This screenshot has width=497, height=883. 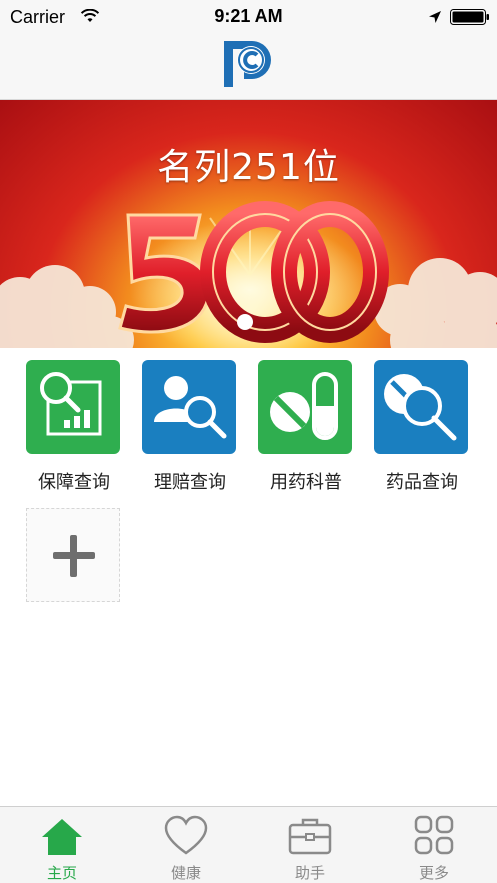 I want to click on menu-label: 用药科普, so click(x=306, y=482).